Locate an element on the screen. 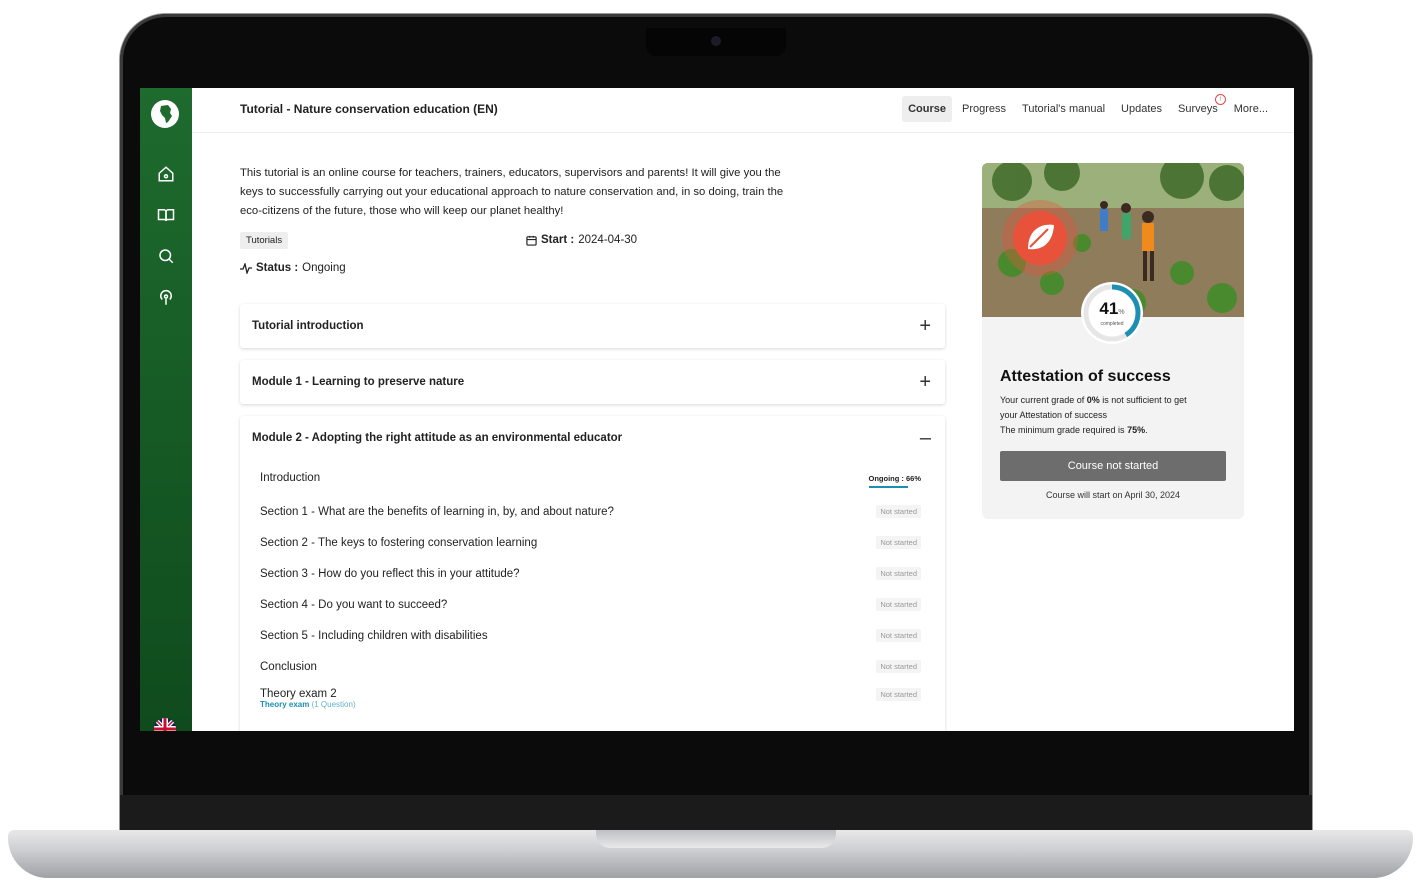 This screenshot has height=881, width=1417. africa-logo-icon is located at coordinates (165, 114).